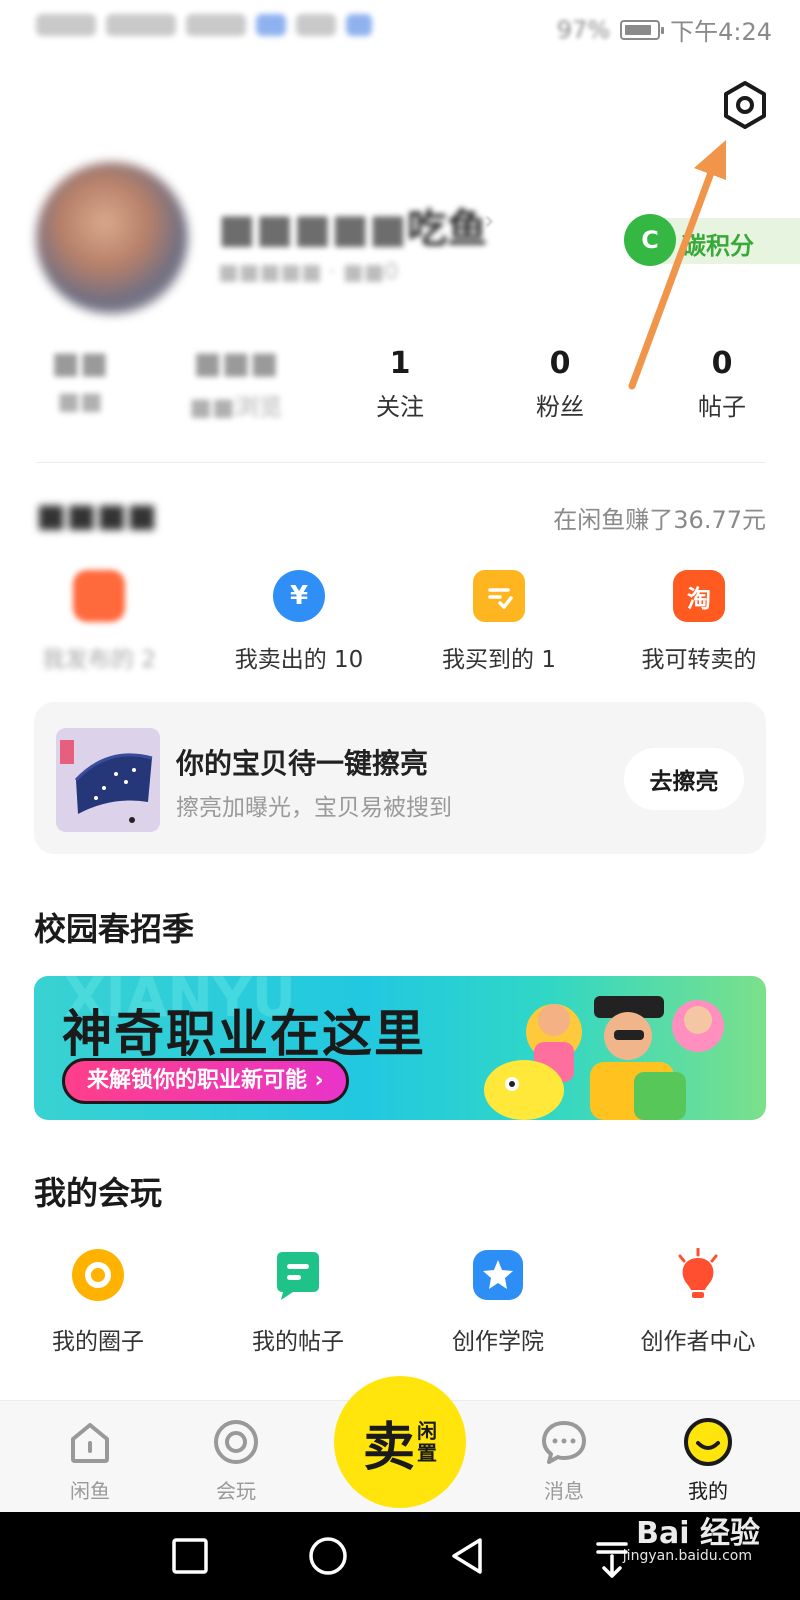  What do you see at coordinates (560, 384) in the screenshot?
I see `stat-followers: 0 粉丝` at bounding box center [560, 384].